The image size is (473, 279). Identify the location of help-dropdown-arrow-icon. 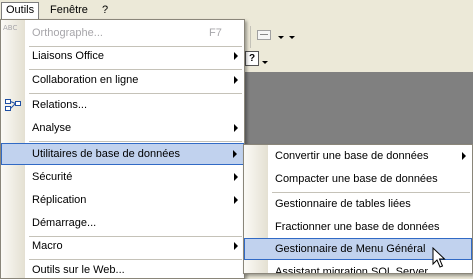
(265, 62).